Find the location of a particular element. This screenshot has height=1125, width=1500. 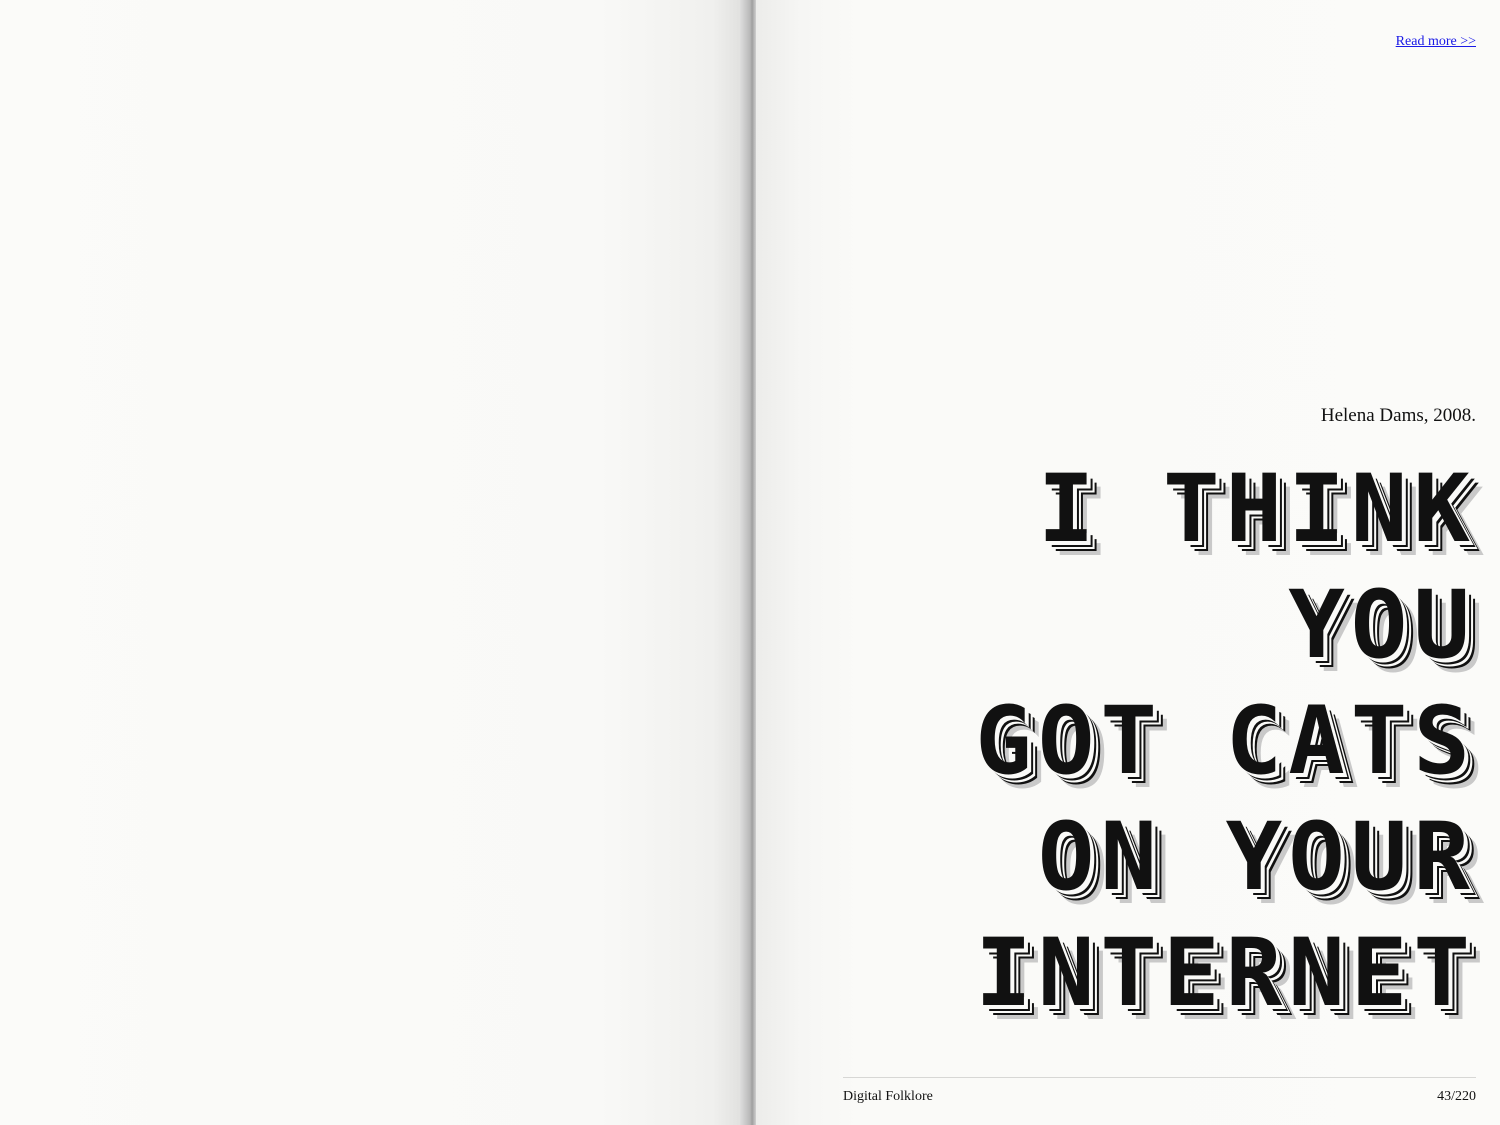

artwork-credit: Helena Dams, 2008. is located at coordinates (1398, 415).